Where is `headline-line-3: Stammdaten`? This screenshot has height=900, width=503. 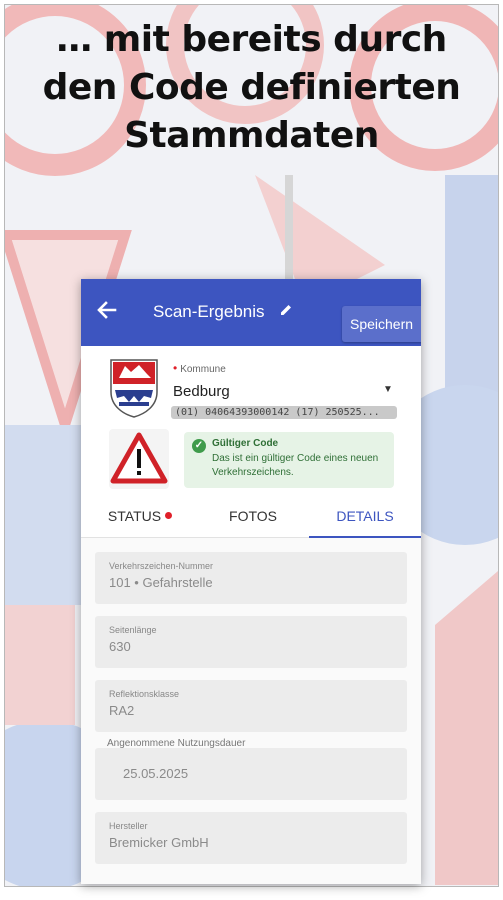
headline-line-3: Stammdaten is located at coordinates (251, 135).